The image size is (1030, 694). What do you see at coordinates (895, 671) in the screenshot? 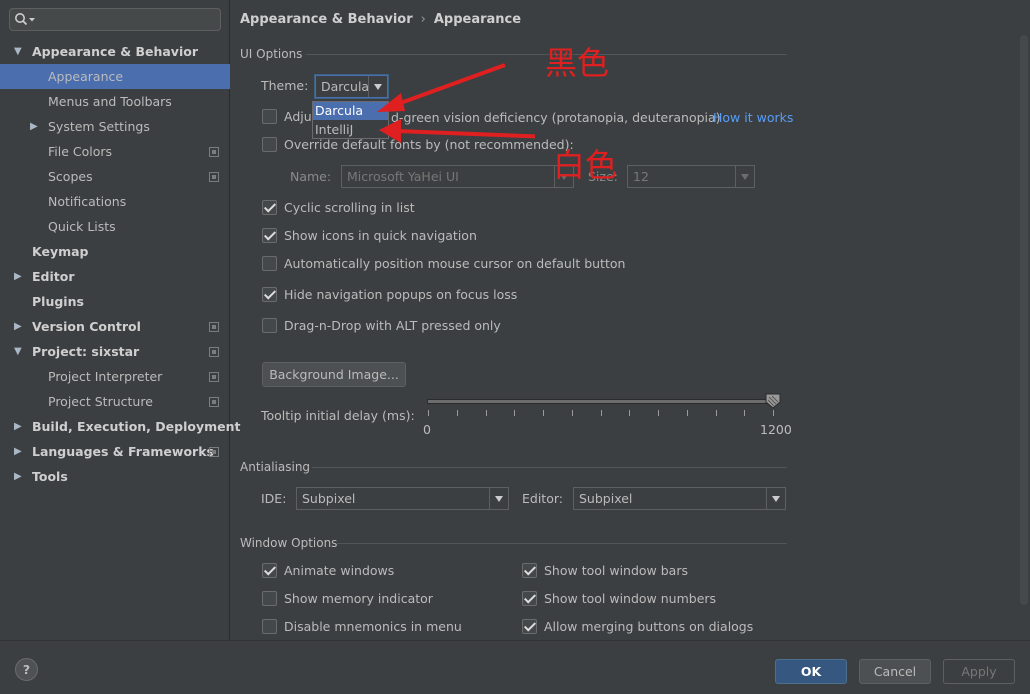
I see `cancel-button: Cancel` at bounding box center [895, 671].